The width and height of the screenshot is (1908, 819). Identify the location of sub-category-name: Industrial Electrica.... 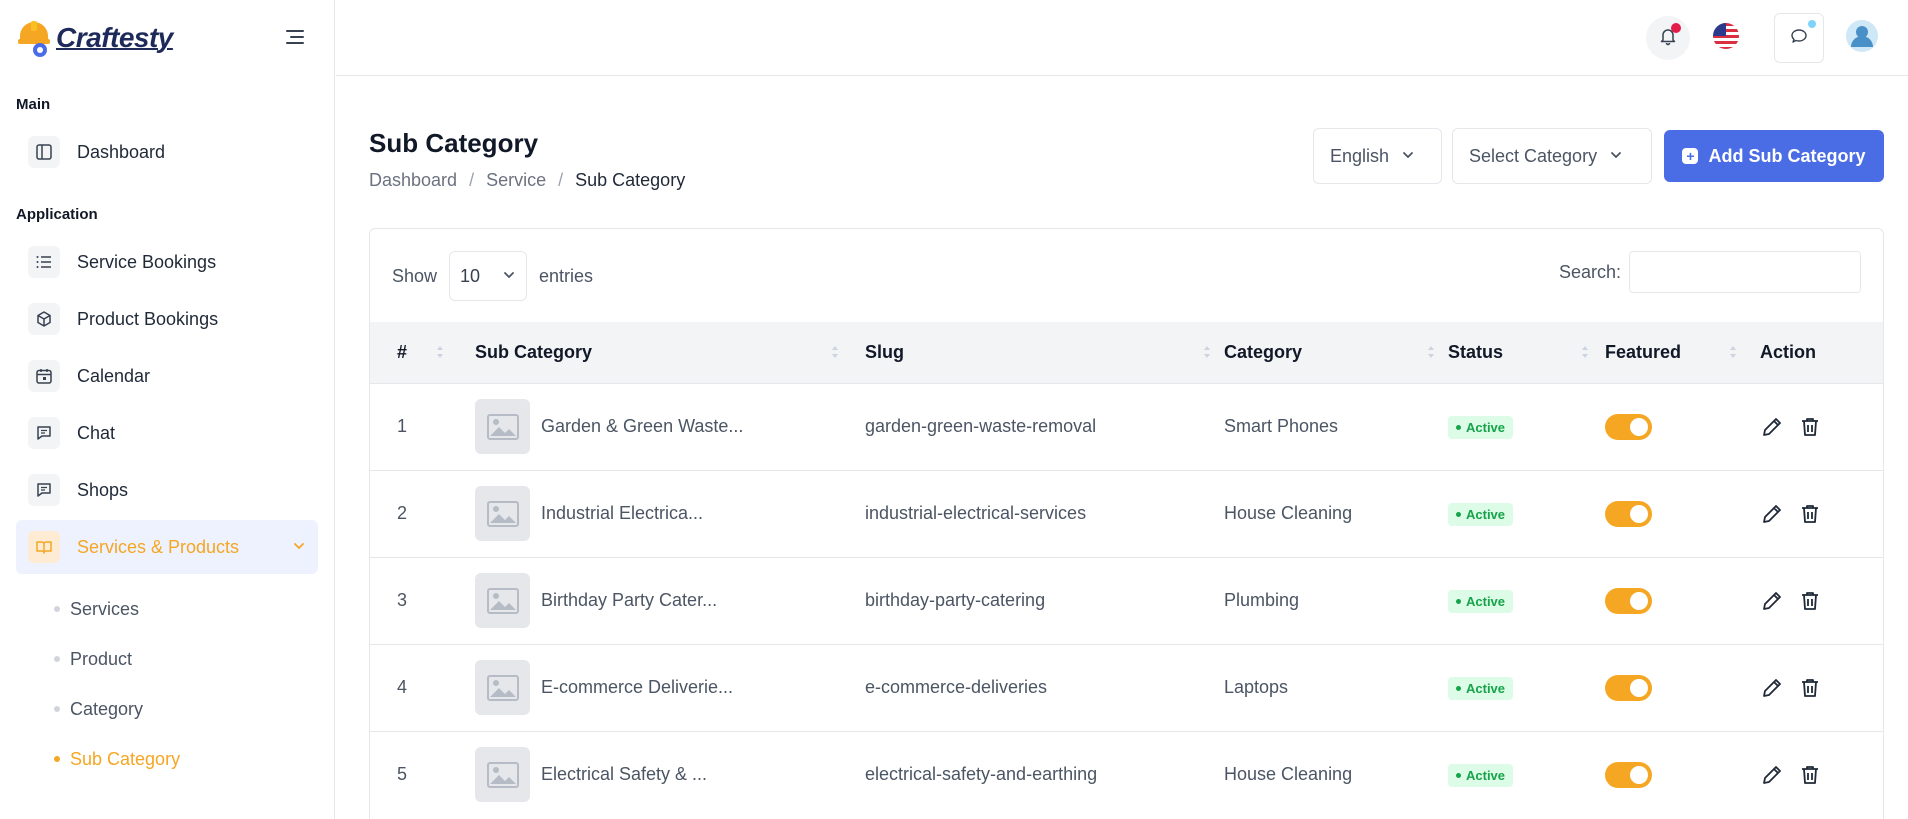
(622, 513).